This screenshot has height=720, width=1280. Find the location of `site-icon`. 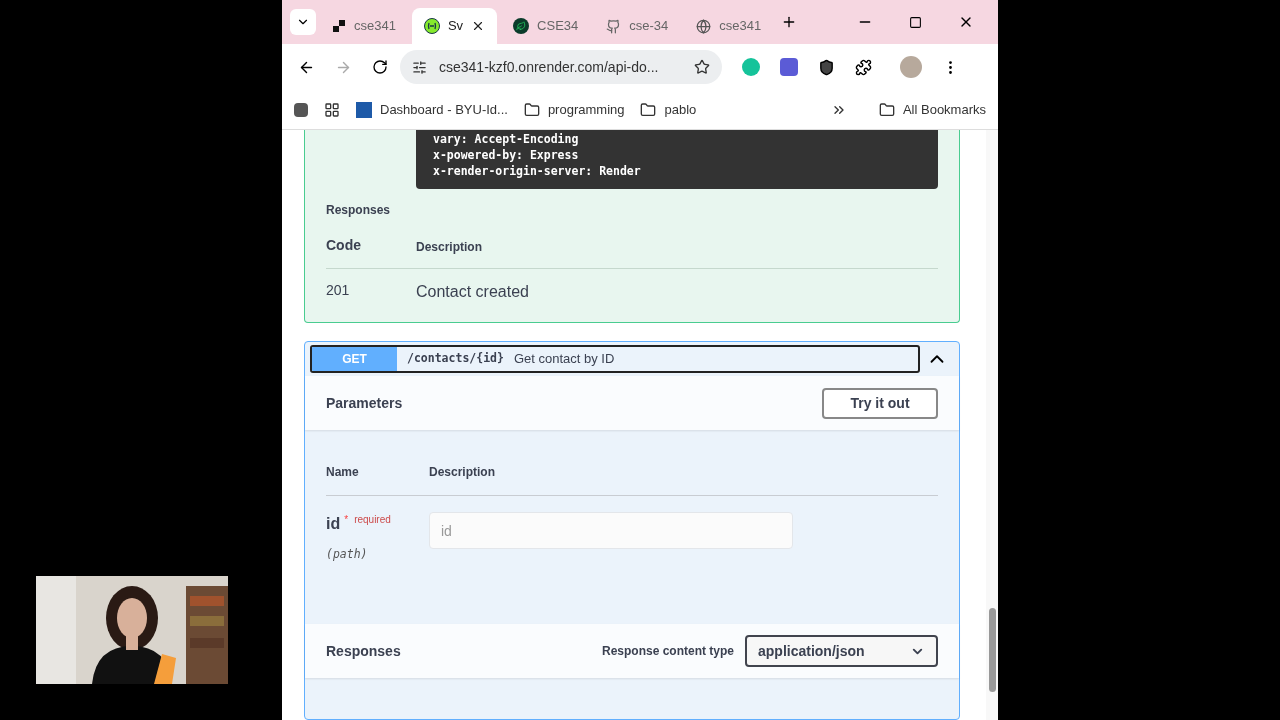

site-icon is located at coordinates (364, 109).